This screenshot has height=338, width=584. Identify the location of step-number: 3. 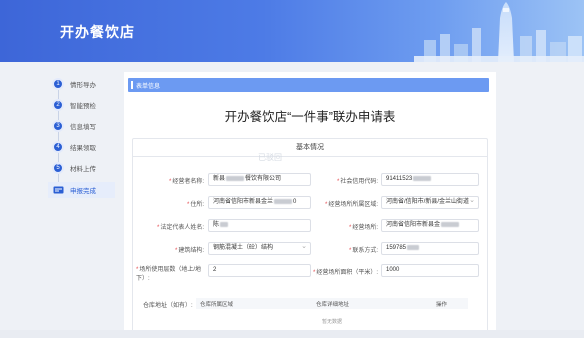
(58, 126).